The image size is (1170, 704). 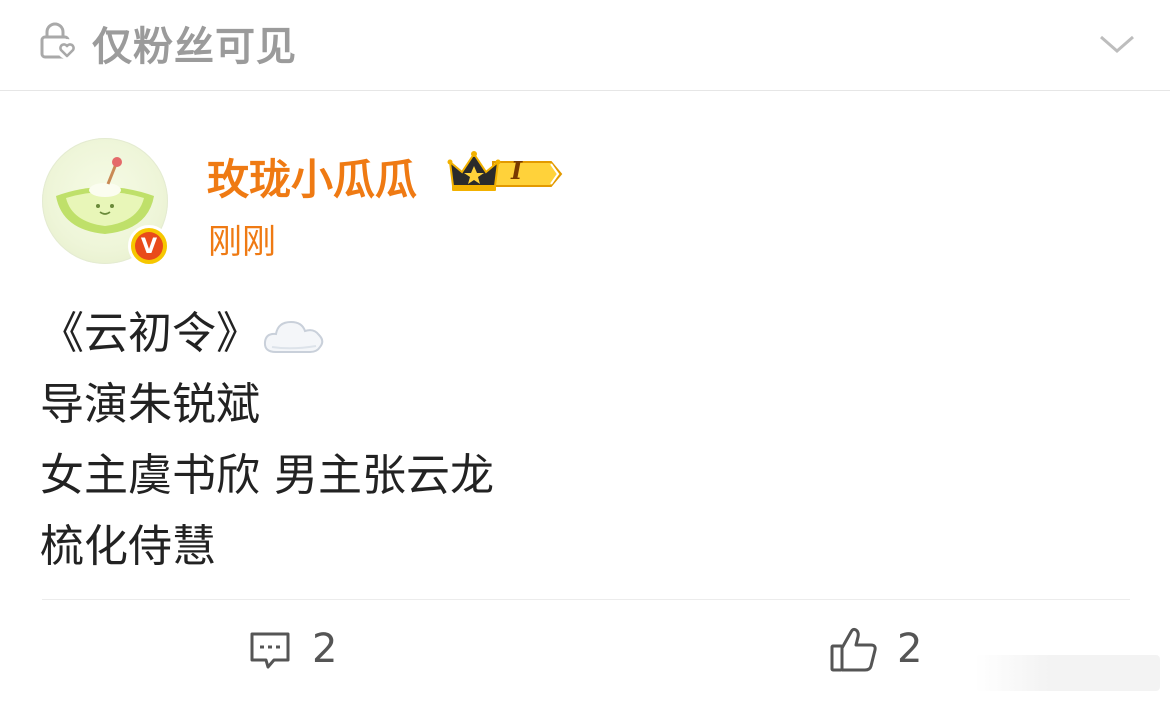 I want to click on content-line: 女主虞书欣 男主张云龙, so click(x=267, y=475).